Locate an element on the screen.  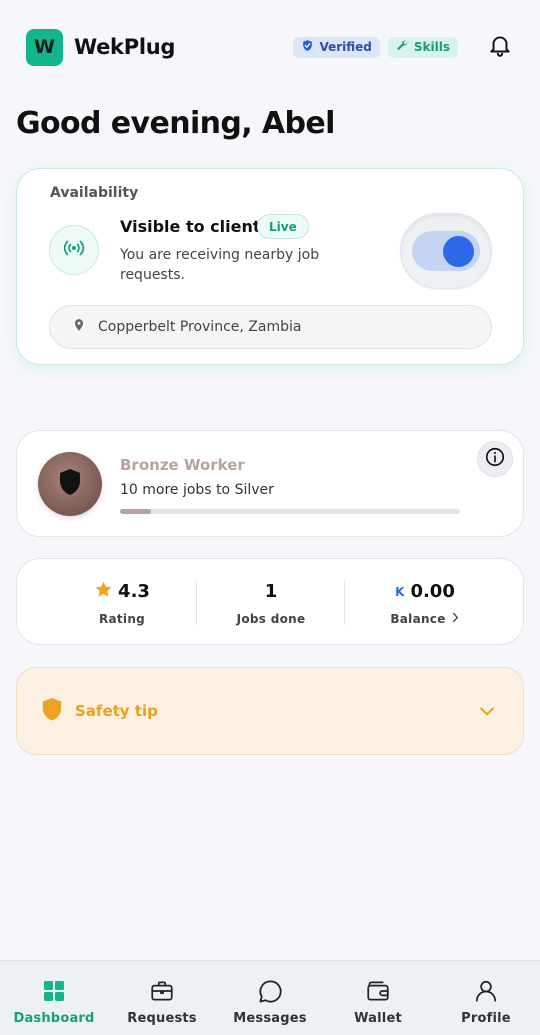
rating-stat: 4.3 Rating is located at coordinates (122, 602).